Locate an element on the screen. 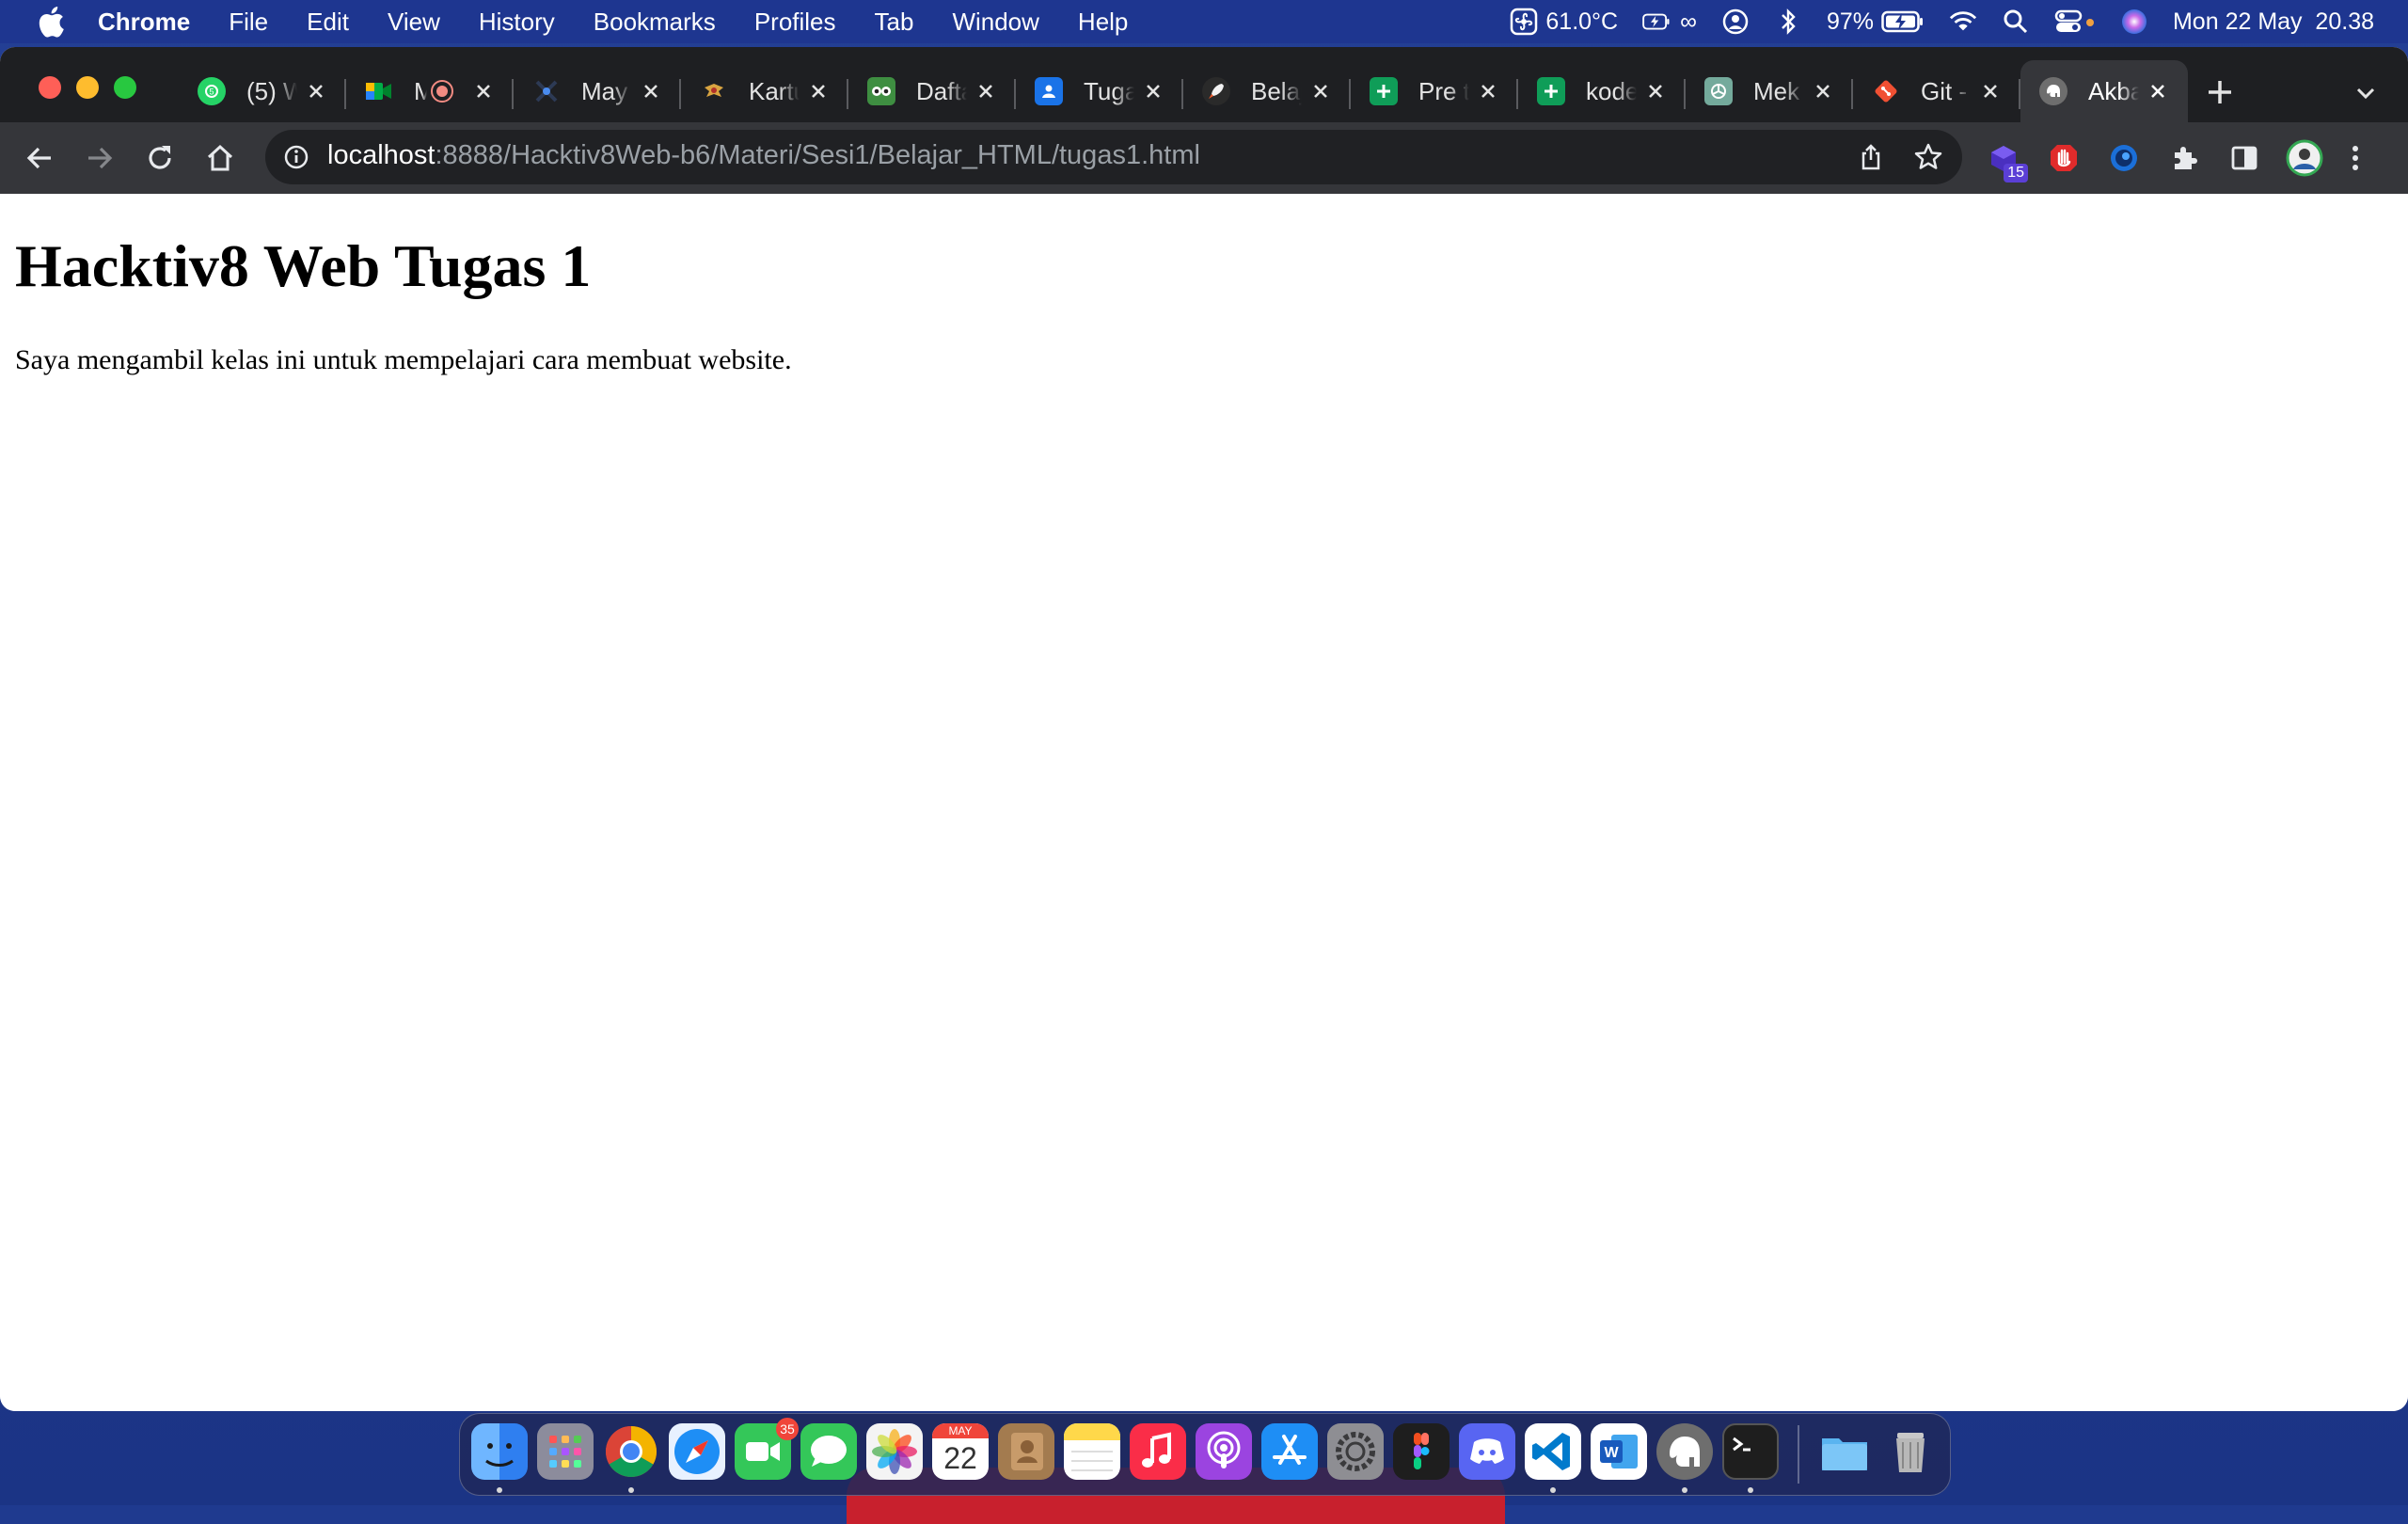 This screenshot has width=2408, height=1524. dock-notes is located at coordinates (1092, 1452).